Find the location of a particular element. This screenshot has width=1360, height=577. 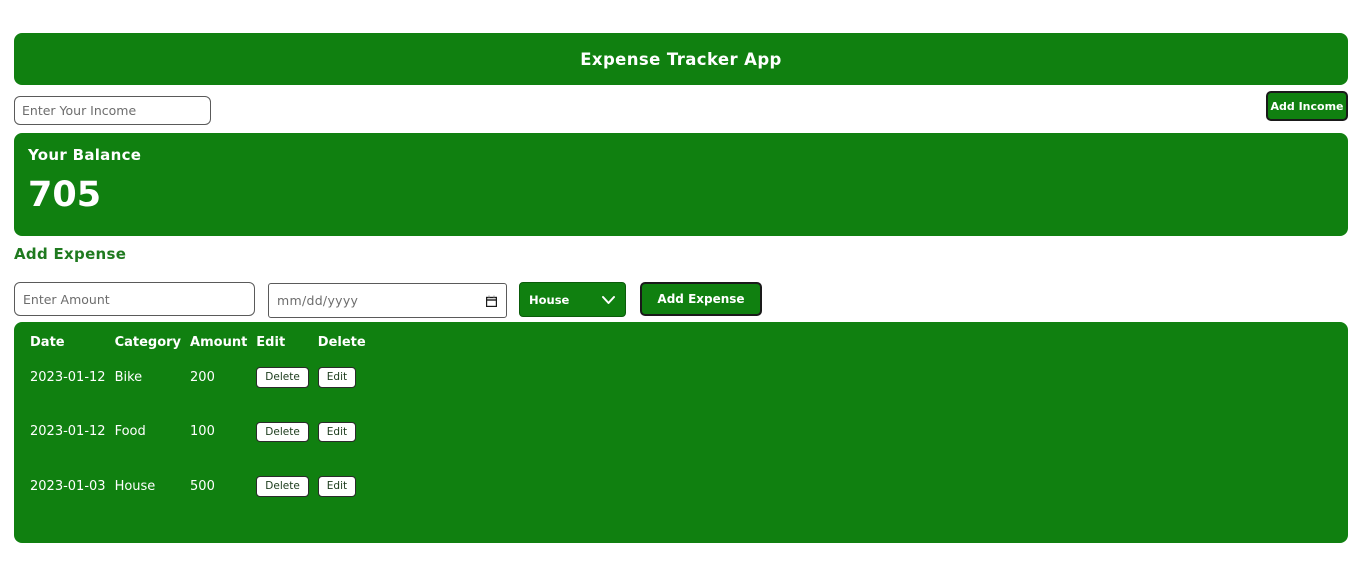

table-row: 2023-01-12 Bike 200 Delete Edit is located at coordinates (196, 377).